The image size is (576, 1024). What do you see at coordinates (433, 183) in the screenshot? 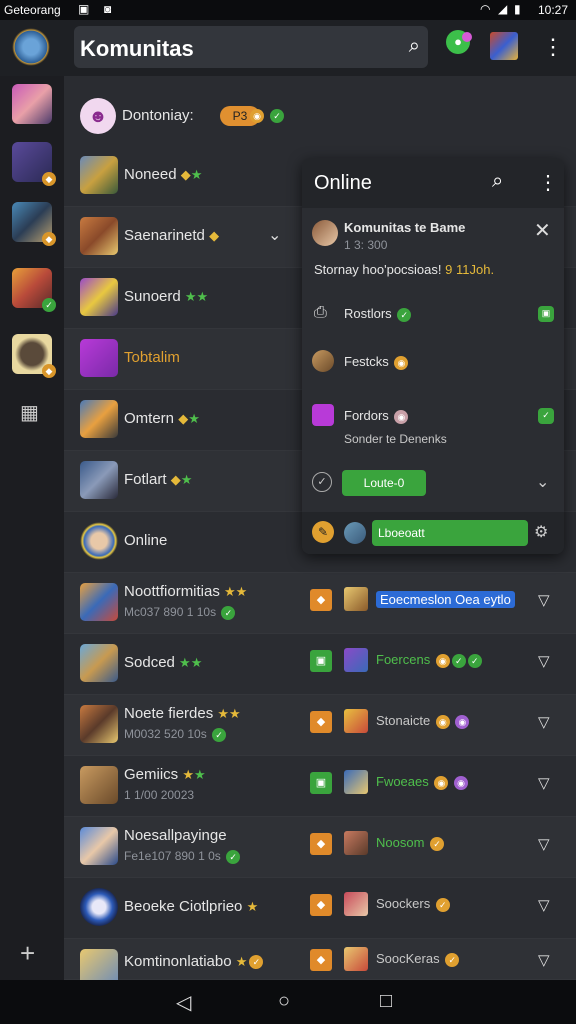
I see `popup-header: Online ⌕ ⋮` at bounding box center [433, 183].